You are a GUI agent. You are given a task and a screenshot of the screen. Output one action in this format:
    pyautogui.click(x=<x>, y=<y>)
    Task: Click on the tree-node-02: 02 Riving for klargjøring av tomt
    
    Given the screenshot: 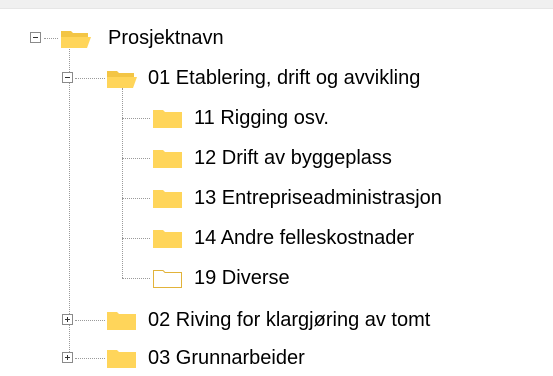 What is the action you would take?
    pyautogui.click(x=302, y=320)
    